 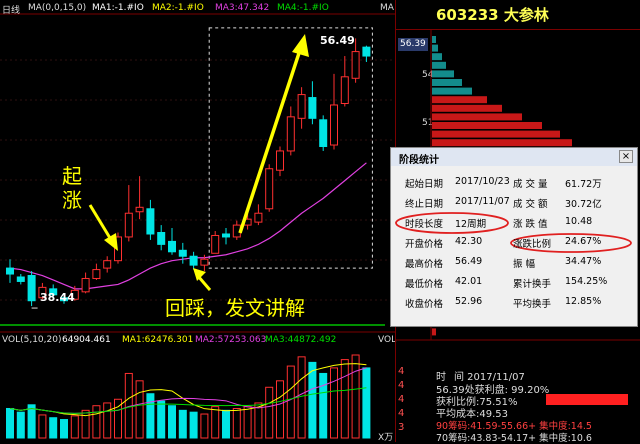 What do you see at coordinates (424, 204) in the screenshot?
I see `stat-key-left-2: 终止日期` at bounding box center [424, 204].